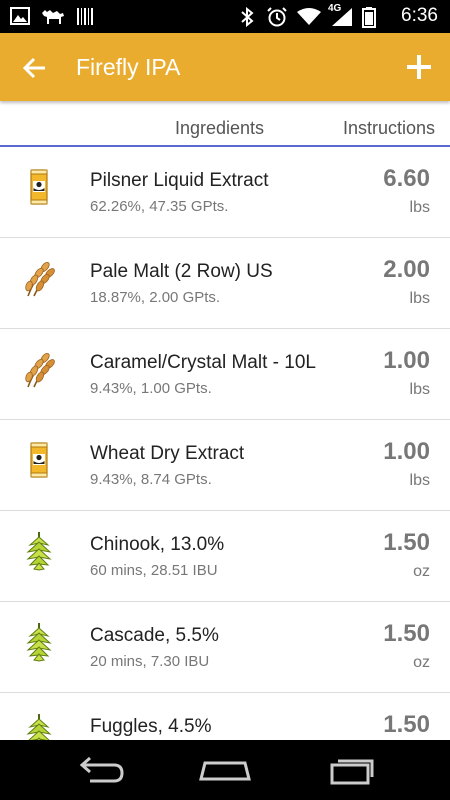  What do you see at coordinates (128, 67) in the screenshot?
I see `page-title: Firefly IPA` at bounding box center [128, 67].